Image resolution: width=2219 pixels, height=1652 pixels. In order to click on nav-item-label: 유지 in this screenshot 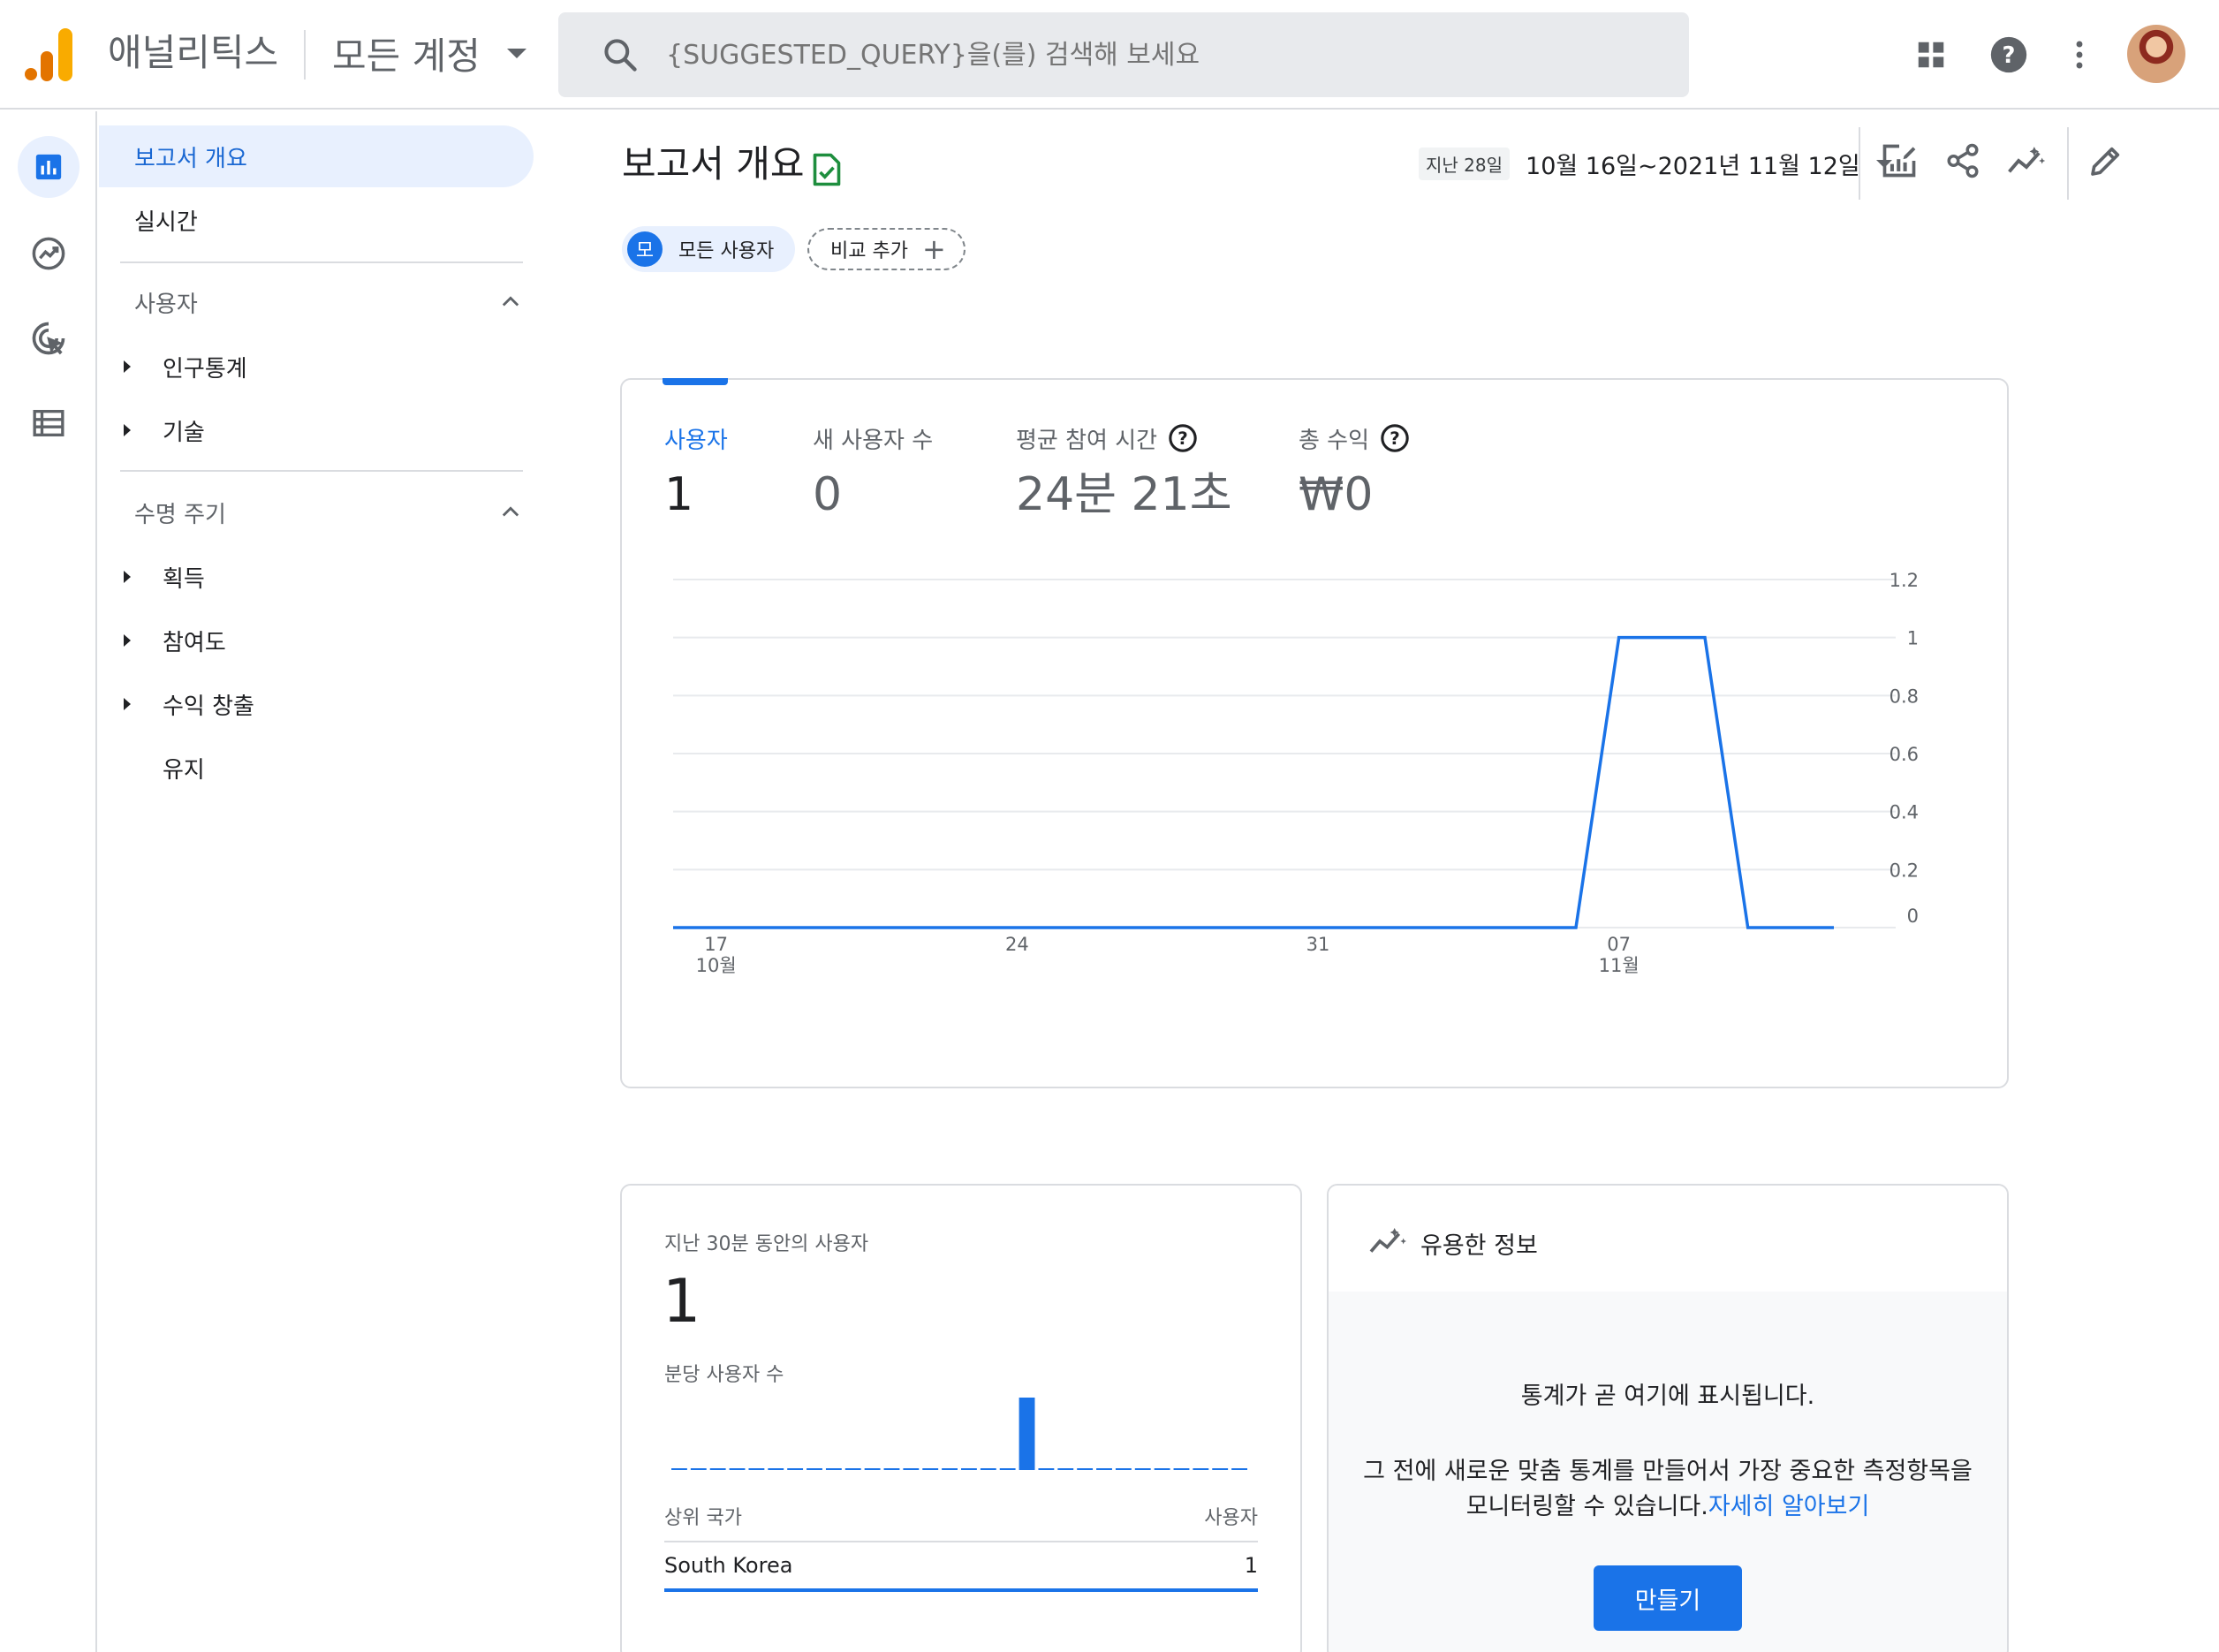, I will do `click(184, 770)`.